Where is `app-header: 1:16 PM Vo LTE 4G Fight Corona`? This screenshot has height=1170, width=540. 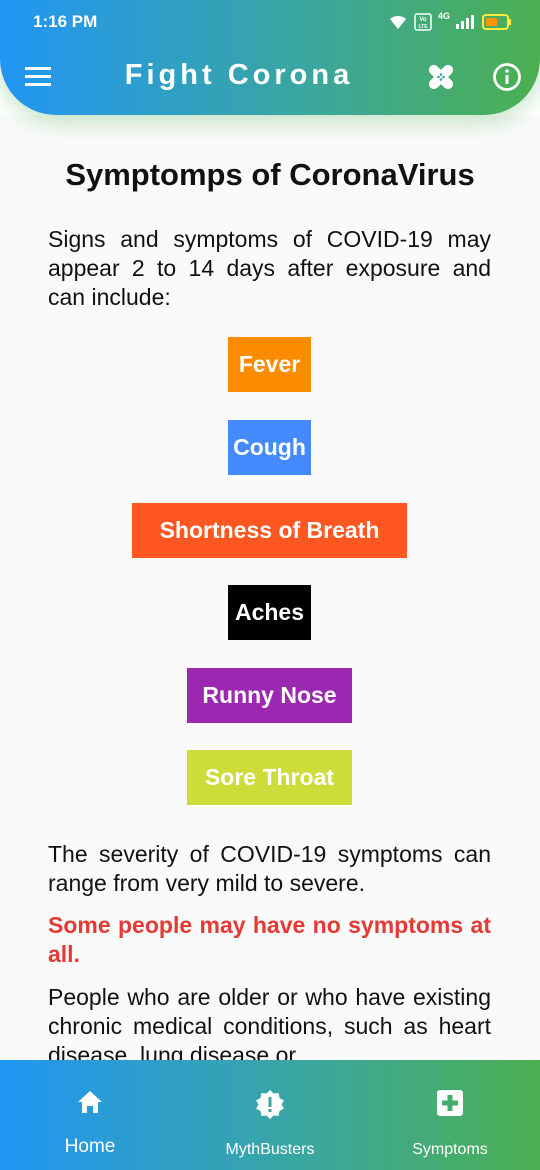 app-header: 1:16 PM Vo LTE 4G Fight Corona is located at coordinates (270, 57).